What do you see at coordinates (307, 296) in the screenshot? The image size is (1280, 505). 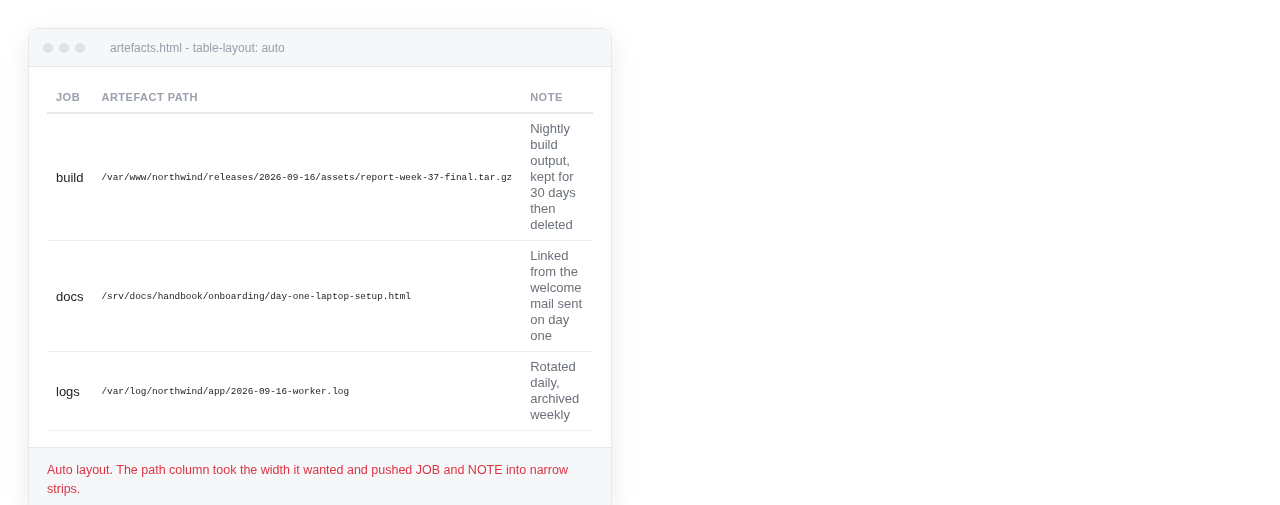 I see `path-cell: /srv/docs/handbook/onboarding/day-one-laptop-setup.html` at bounding box center [307, 296].